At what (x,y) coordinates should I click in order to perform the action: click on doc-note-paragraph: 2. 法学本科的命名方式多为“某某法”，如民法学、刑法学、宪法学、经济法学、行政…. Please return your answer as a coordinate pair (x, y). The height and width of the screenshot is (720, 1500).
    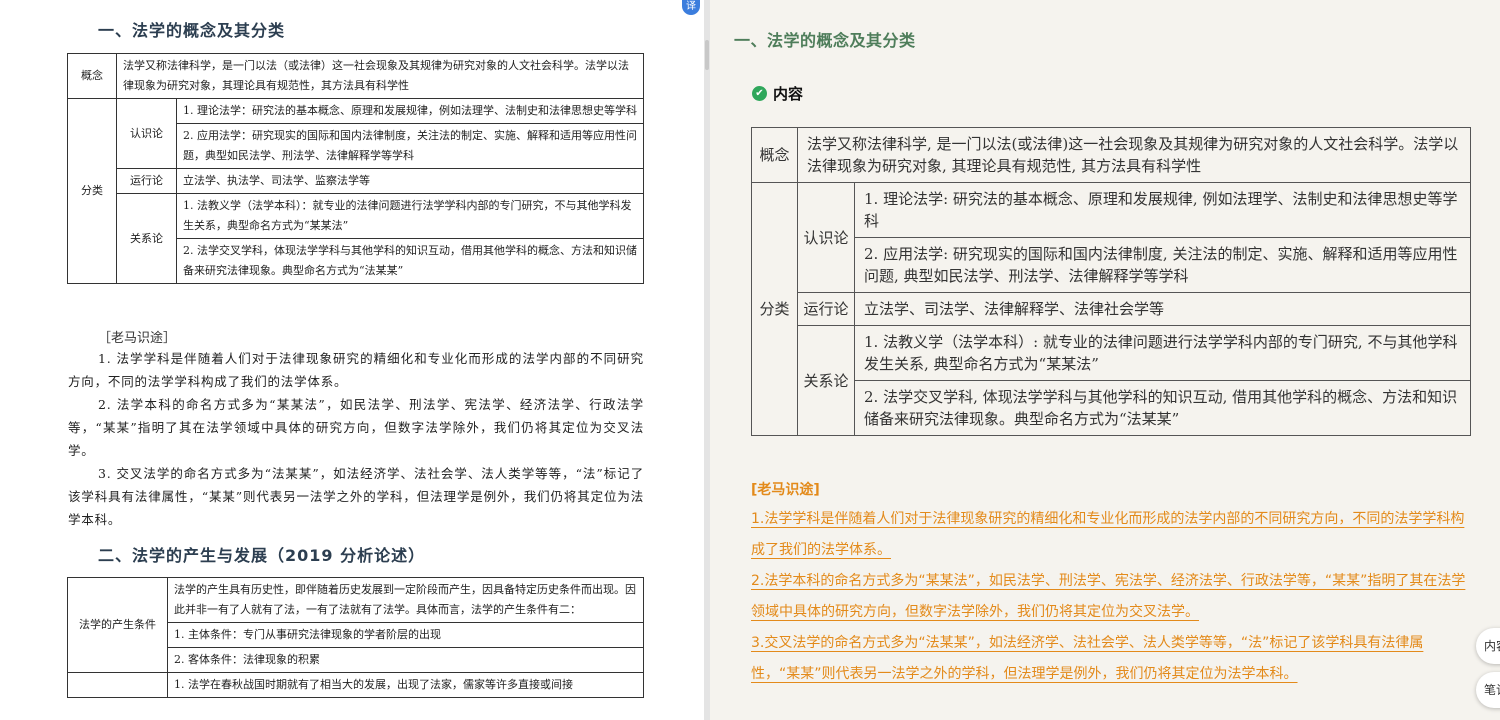
    Looking at the image, I should click on (356, 427).